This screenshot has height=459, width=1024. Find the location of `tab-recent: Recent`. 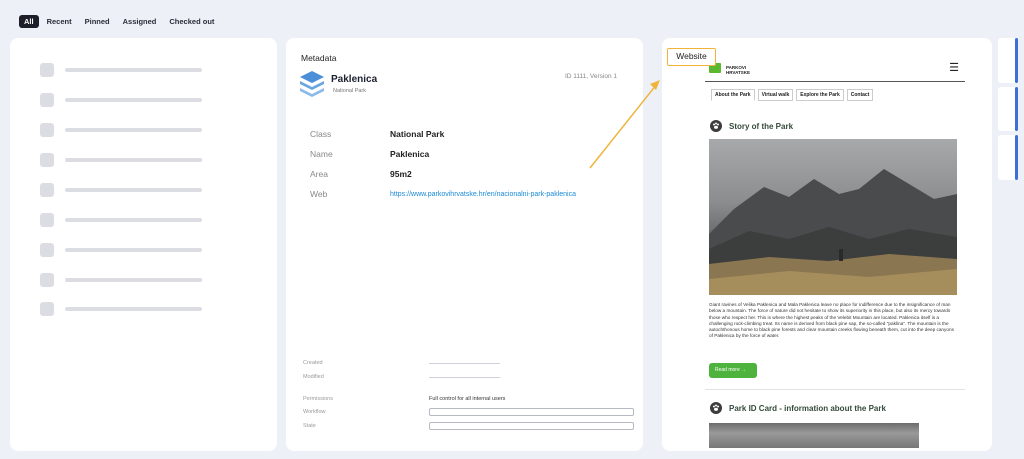

tab-recent: Recent is located at coordinates (59, 21).